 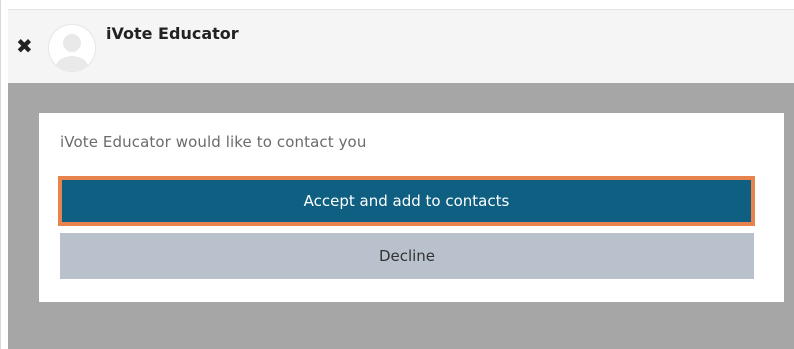 What do you see at coordinates (172, 33) in the screenshot?
I see `contact-name: iVote Educator` at bounding box center [172, 33].